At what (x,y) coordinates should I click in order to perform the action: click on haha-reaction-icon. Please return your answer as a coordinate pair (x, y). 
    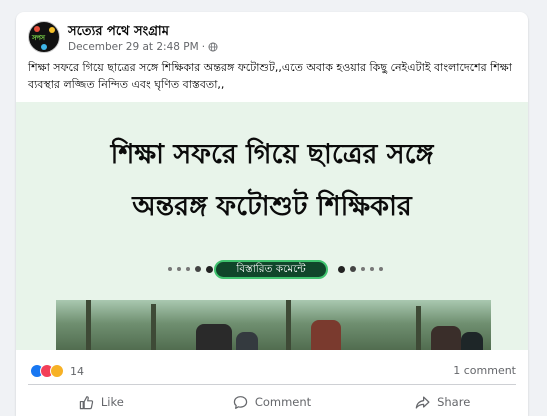
    Looking at the image, I should click on (57, 371).